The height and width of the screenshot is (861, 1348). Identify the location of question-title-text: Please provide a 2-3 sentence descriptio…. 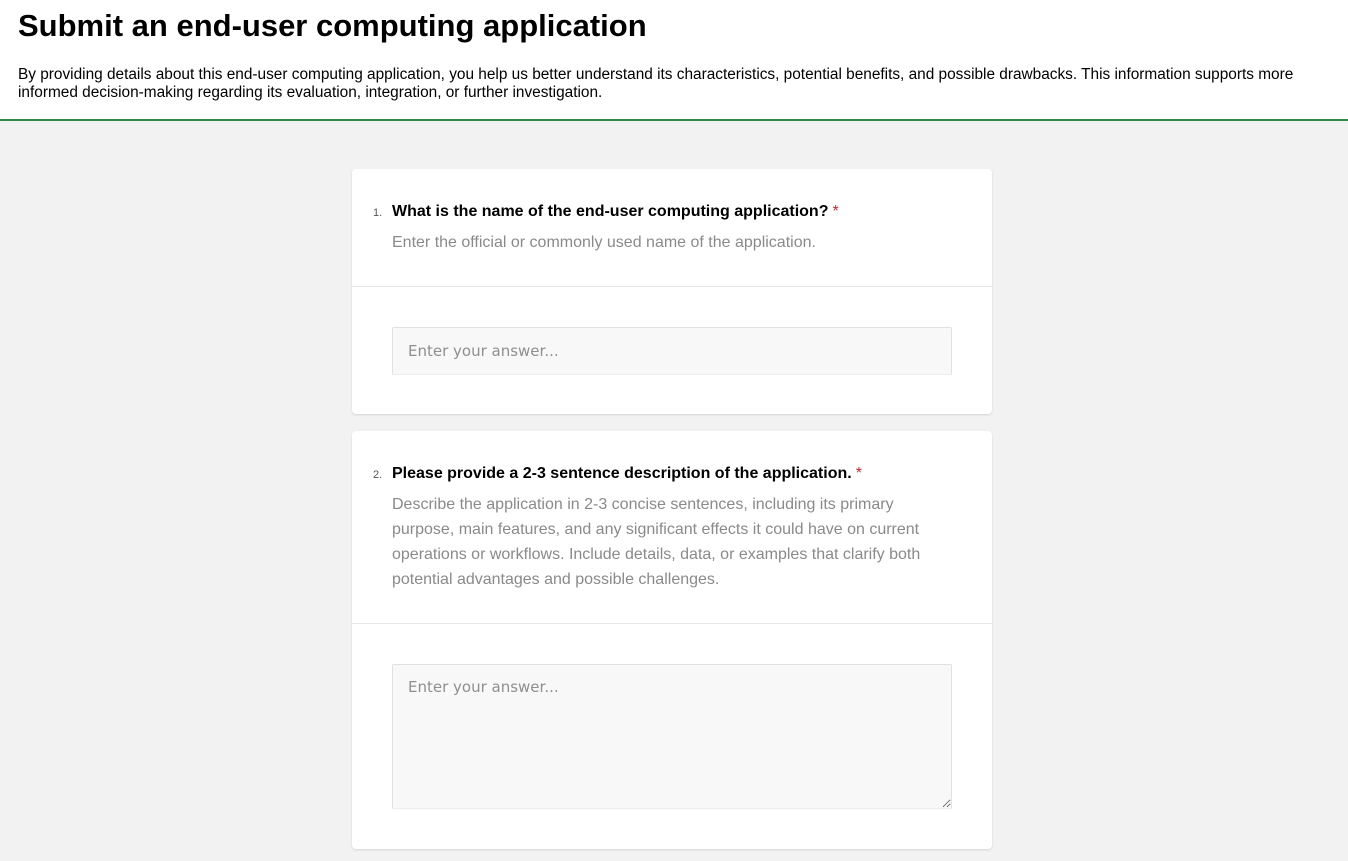
(622, 473).